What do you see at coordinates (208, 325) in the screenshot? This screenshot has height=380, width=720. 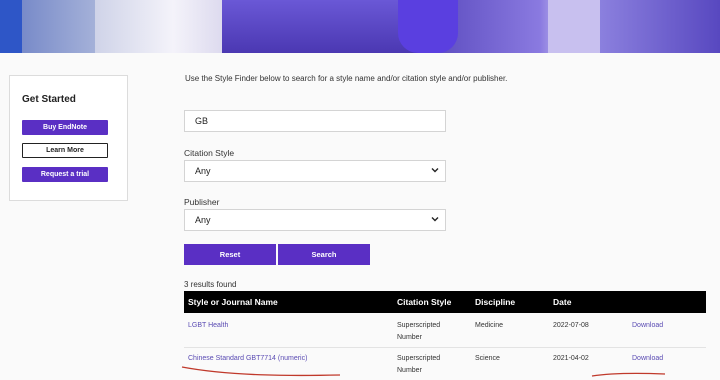 I see `style-name-link: LGBT Health` at bounding box center [208, 325].